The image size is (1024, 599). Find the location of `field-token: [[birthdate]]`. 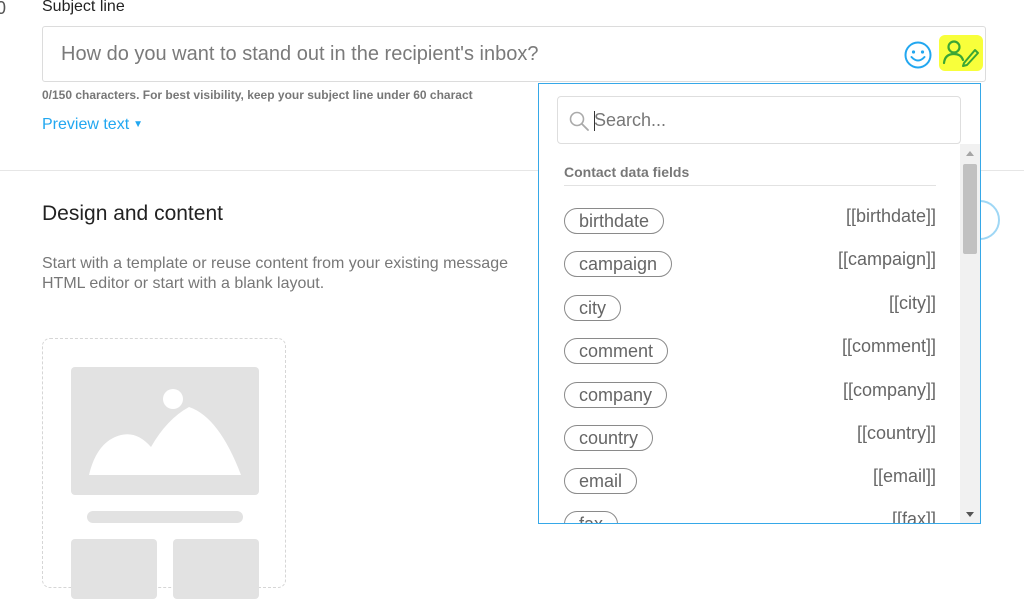

field-token: [[birthdate]] is located at coordinates (890, 216).